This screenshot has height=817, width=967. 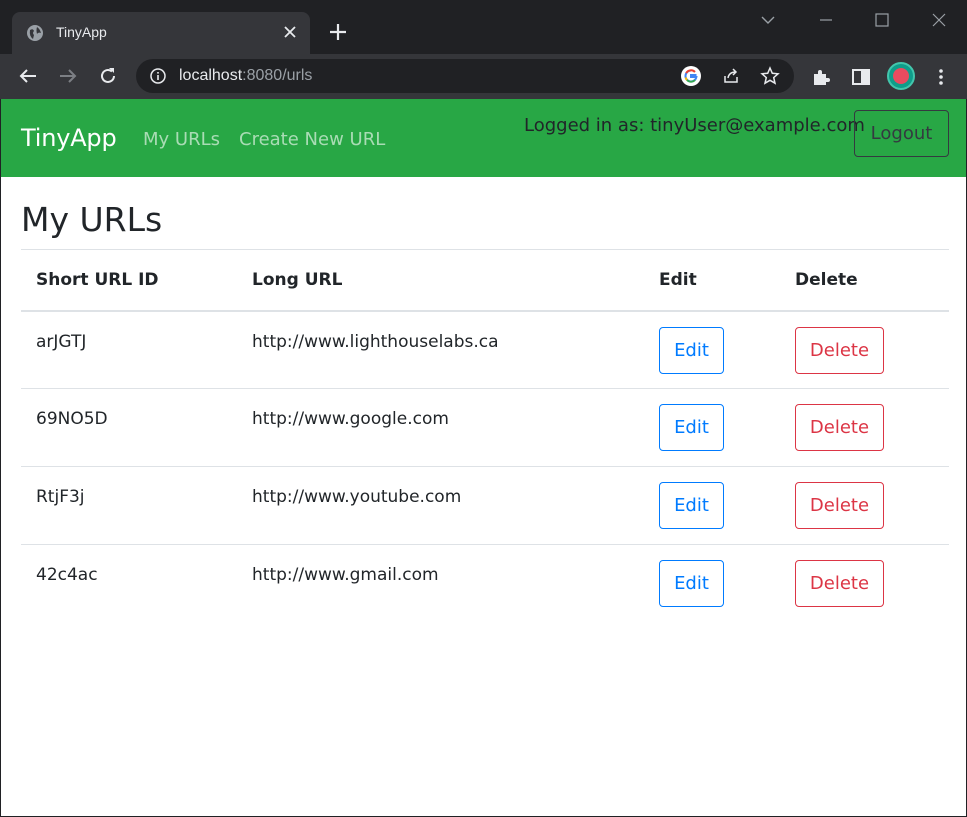 I want to click on long-url: http://www.gmail.com, so click(x=440, y=583).